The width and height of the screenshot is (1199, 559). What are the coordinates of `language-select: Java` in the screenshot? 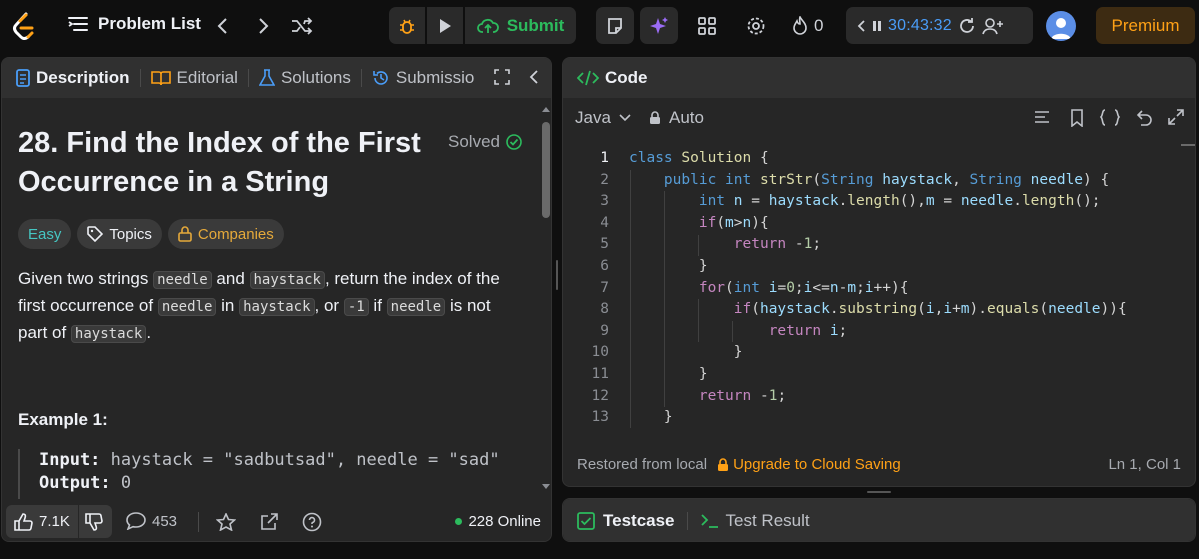 It's located at (603, 118).